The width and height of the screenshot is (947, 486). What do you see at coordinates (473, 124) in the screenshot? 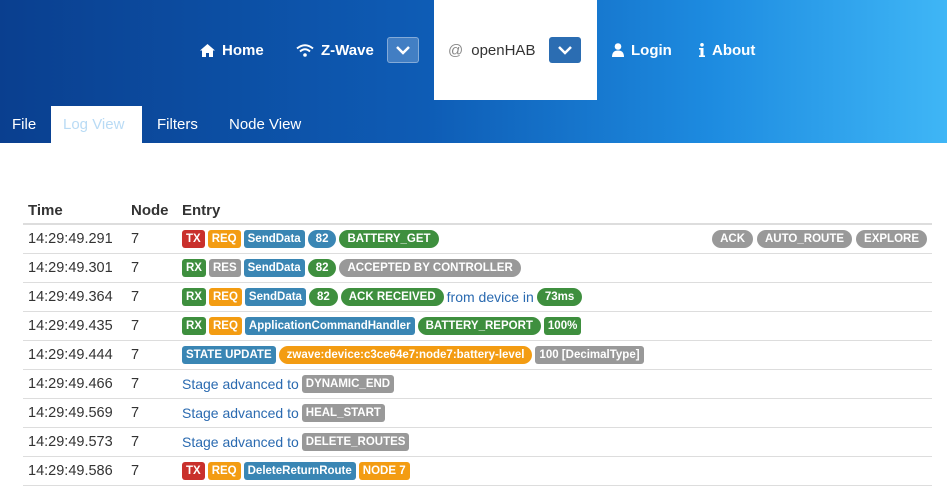
I see `view-tabs: File Log View Filters Node View` at bounding box center [473, 124].